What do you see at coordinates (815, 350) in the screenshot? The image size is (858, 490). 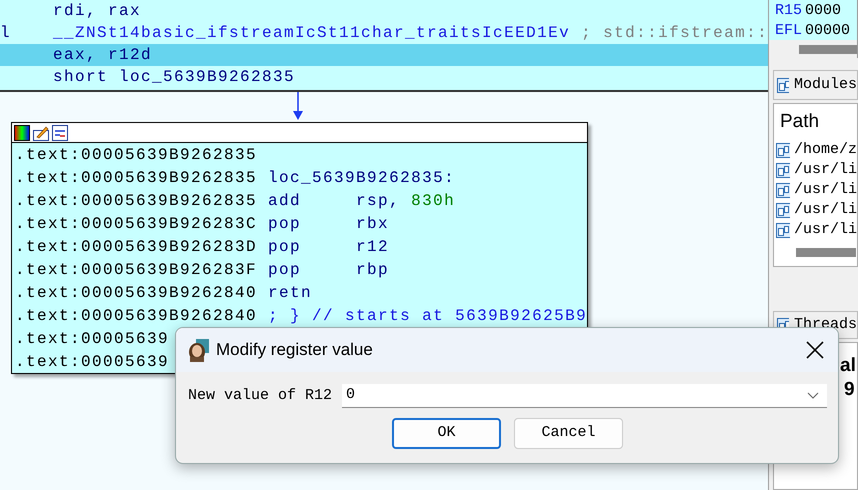 I see `close-icon` at bounding box center [815, 350].